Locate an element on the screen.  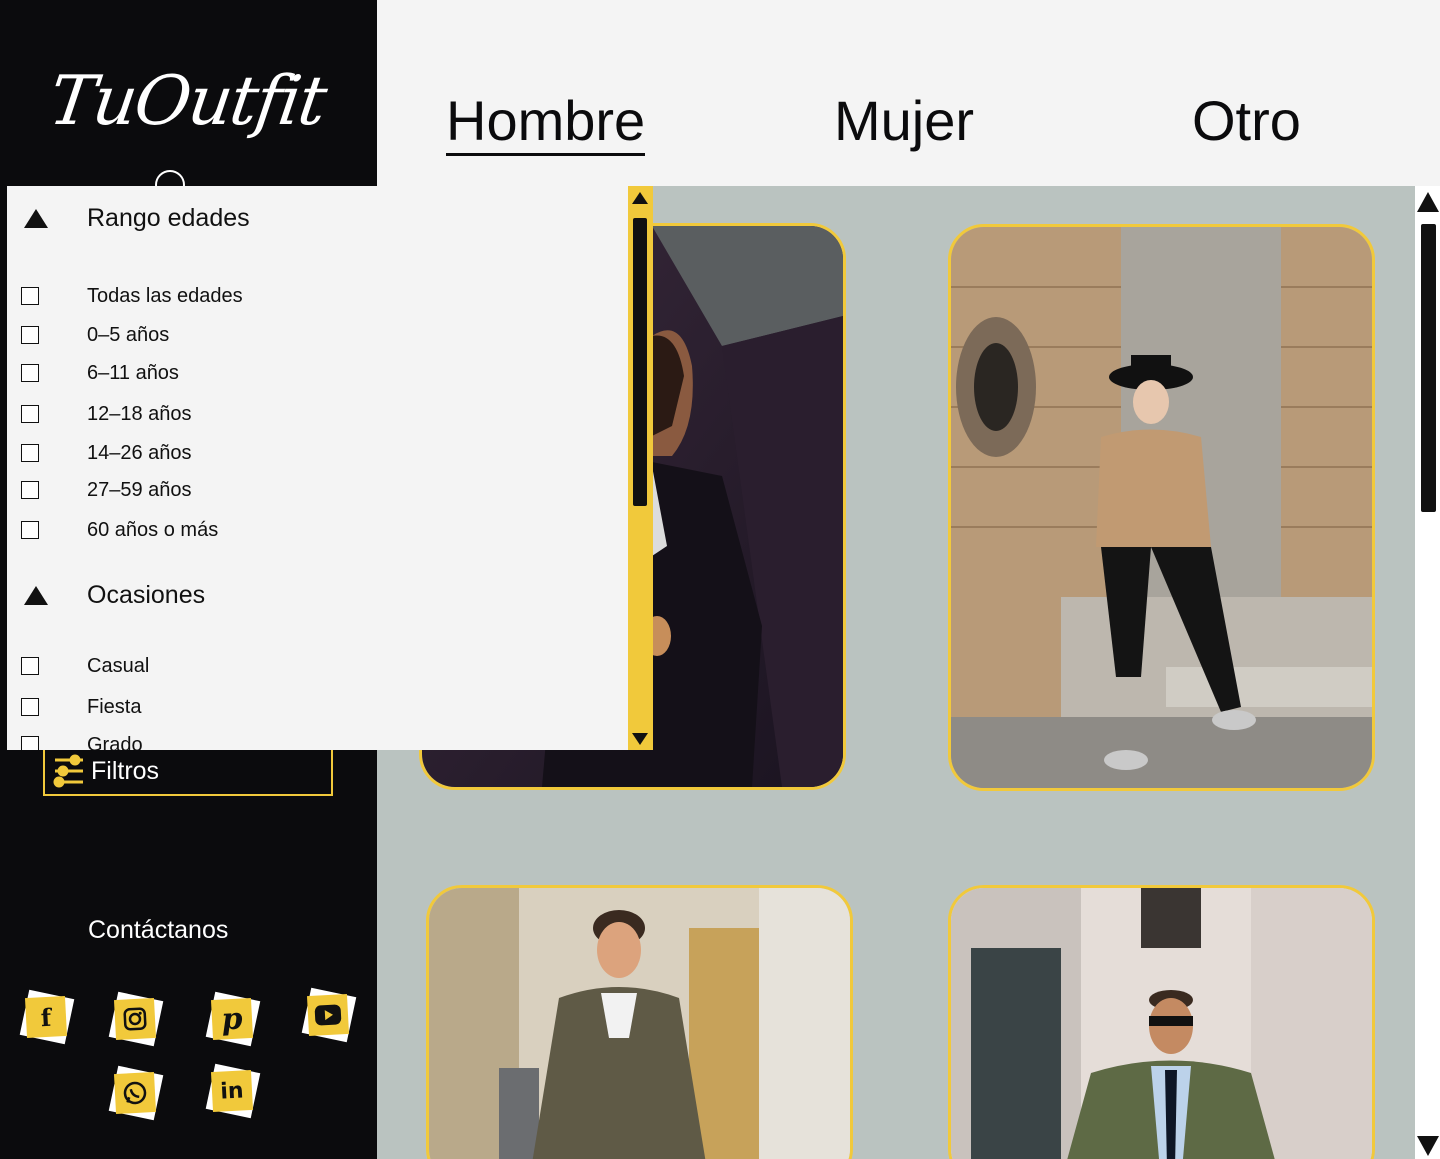
filter-option: 12–18 años is located at coordinates (106, 414).